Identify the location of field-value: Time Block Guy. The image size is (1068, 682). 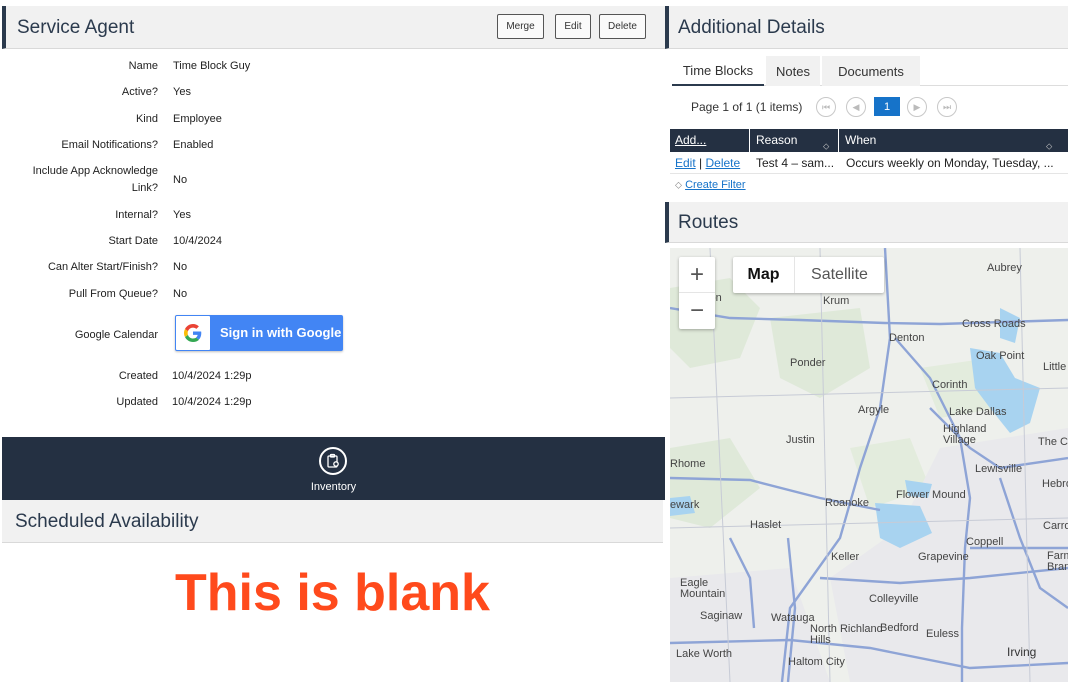
(212, 66).